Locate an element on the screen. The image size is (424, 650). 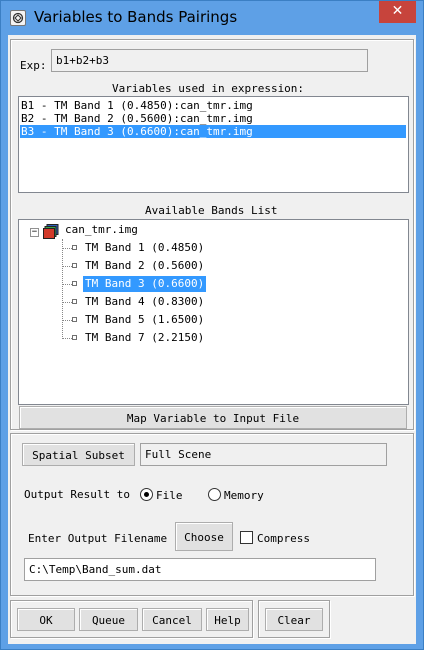
variables-heading: Variables used in expression: is located at coordinates (208, 88).